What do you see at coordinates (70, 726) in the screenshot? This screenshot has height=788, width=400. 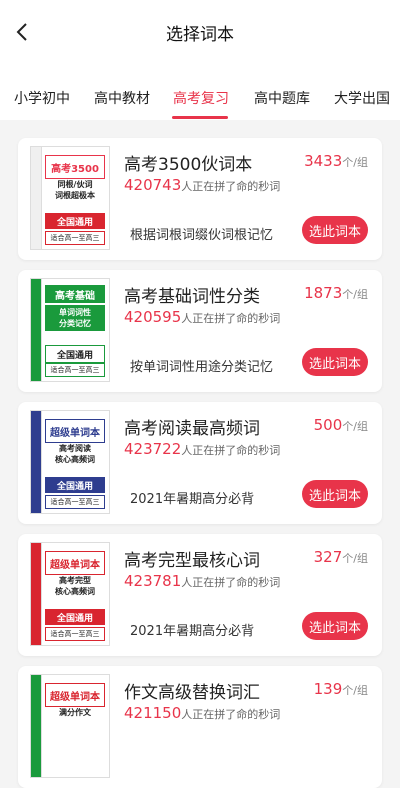 I see `book-cover: 超级单词本 满分作文` at bounding box center [70, 726].